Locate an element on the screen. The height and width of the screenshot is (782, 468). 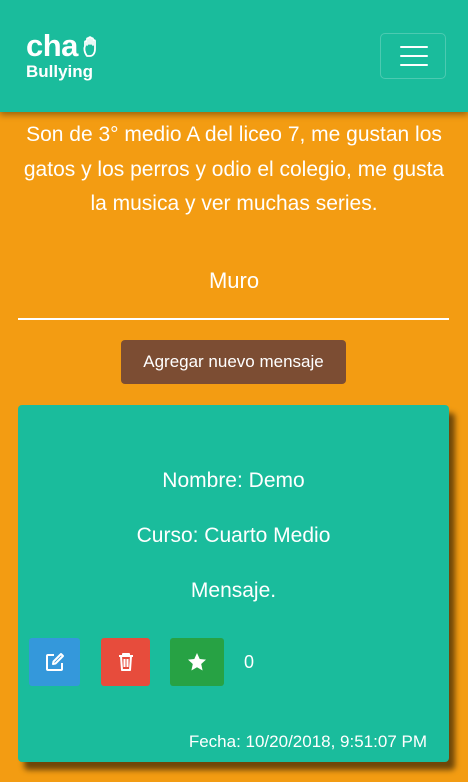
edit-icon is located at coordinates (54, 662).